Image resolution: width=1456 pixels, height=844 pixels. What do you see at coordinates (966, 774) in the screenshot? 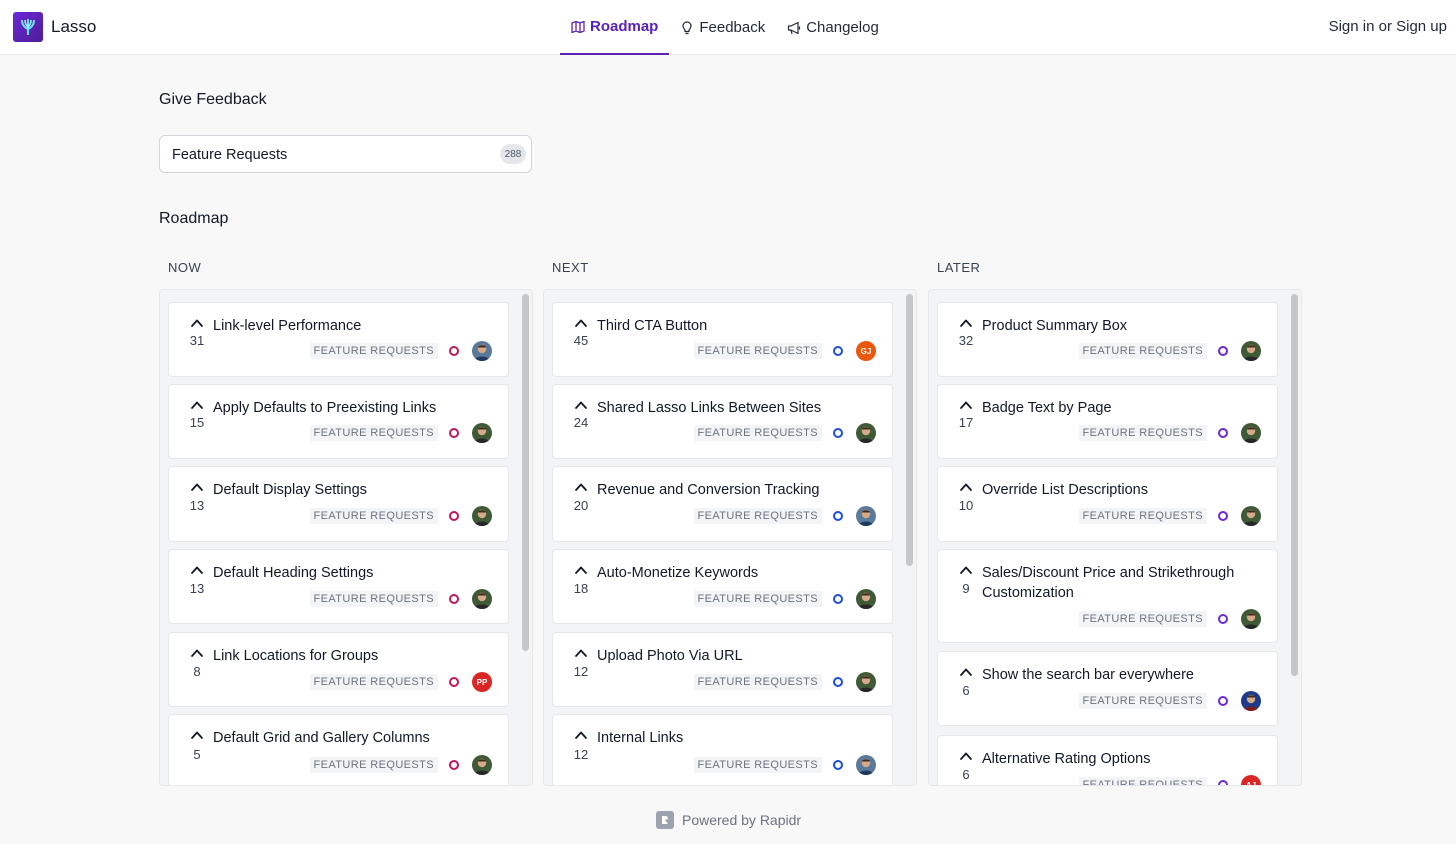
I see `vote-count: 6` at bounding box center [966, 774].